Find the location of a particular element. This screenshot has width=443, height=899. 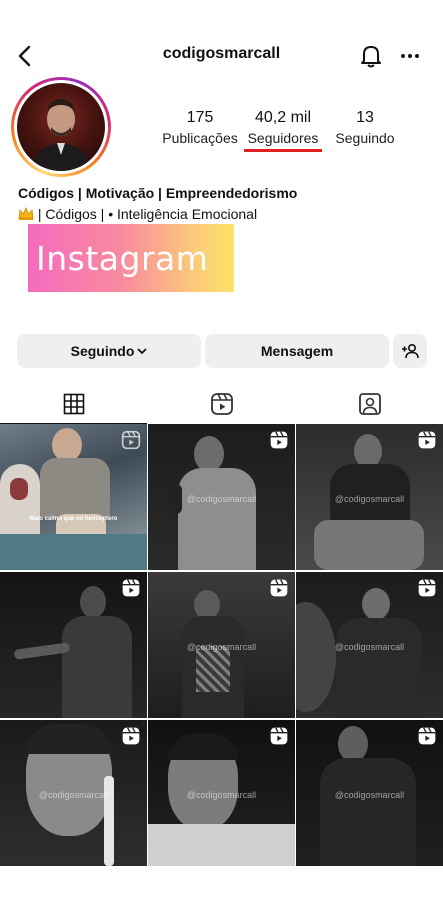

profile-tabs is located at coordinates (221, 404).